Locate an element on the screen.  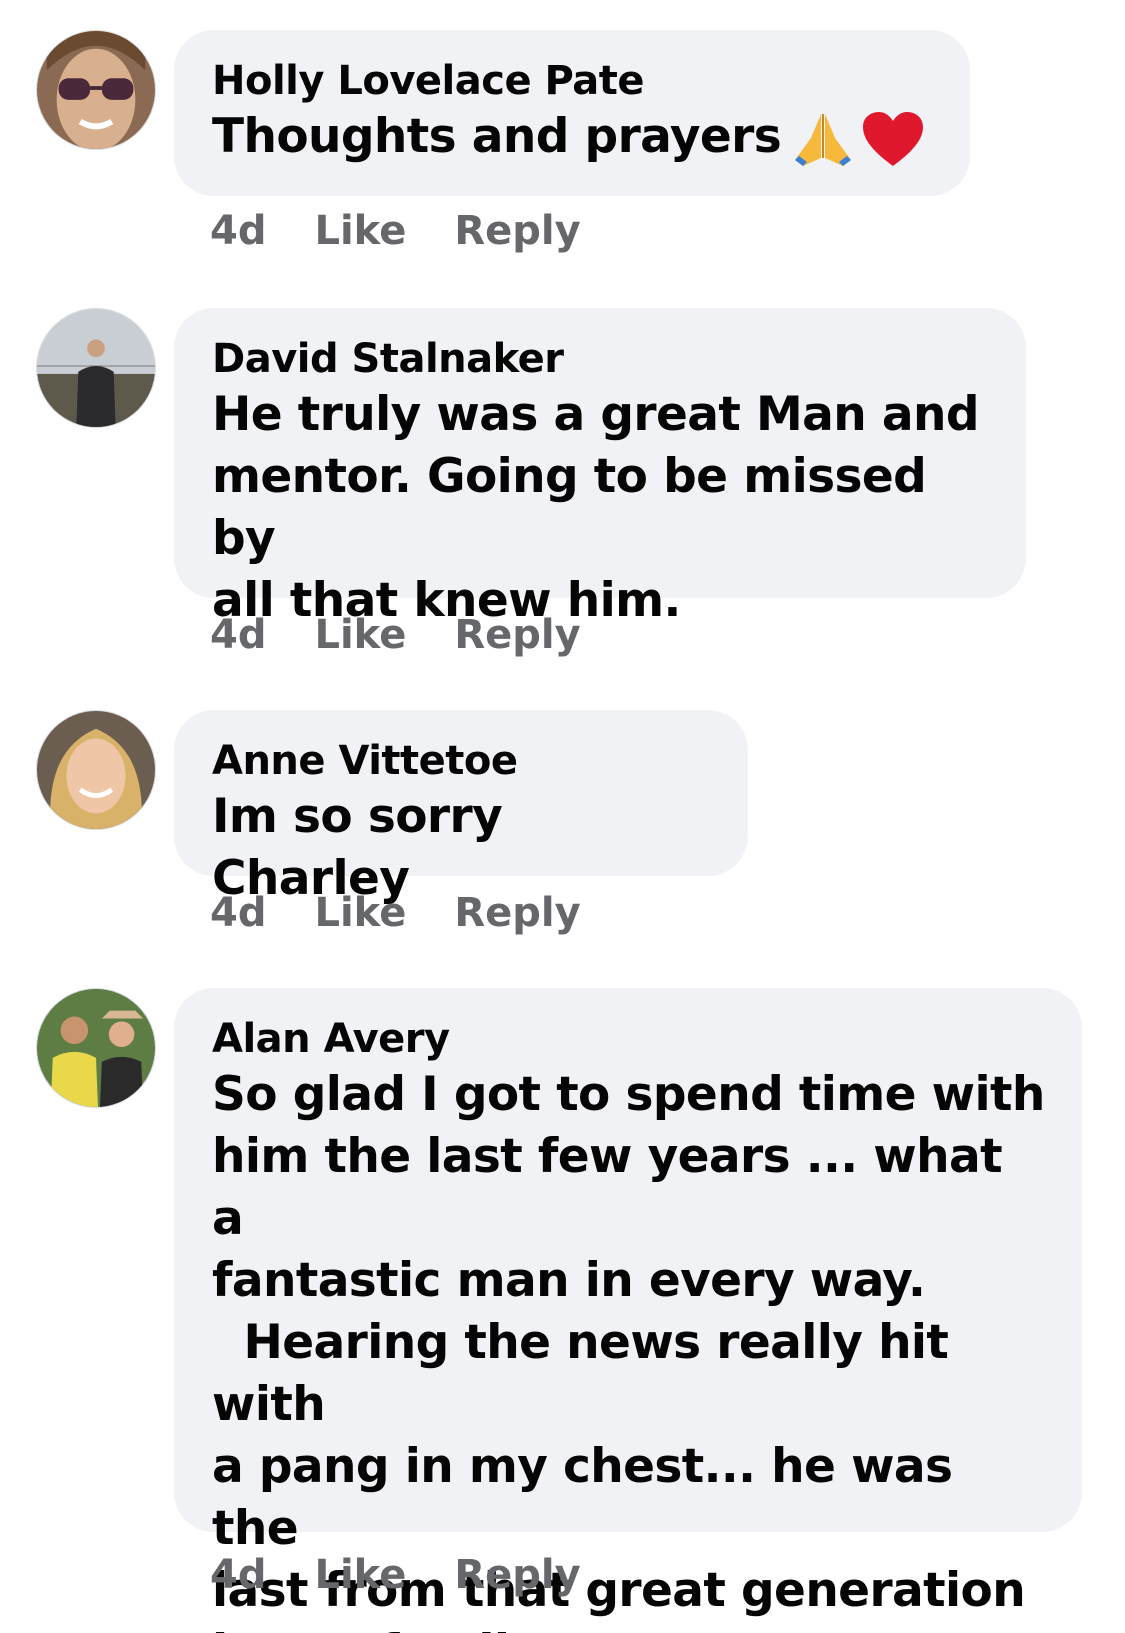
red-heart-icon is located at coordinates (893, 138).